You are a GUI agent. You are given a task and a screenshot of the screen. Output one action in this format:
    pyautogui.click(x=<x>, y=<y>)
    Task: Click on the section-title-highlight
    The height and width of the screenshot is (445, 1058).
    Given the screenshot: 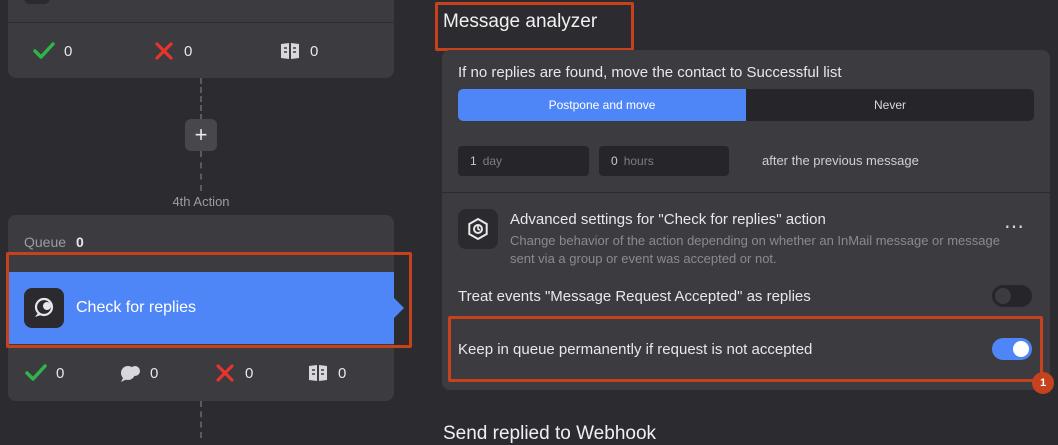 What is the action you would take?
    pyautogui.click(x=534, y=26)
    